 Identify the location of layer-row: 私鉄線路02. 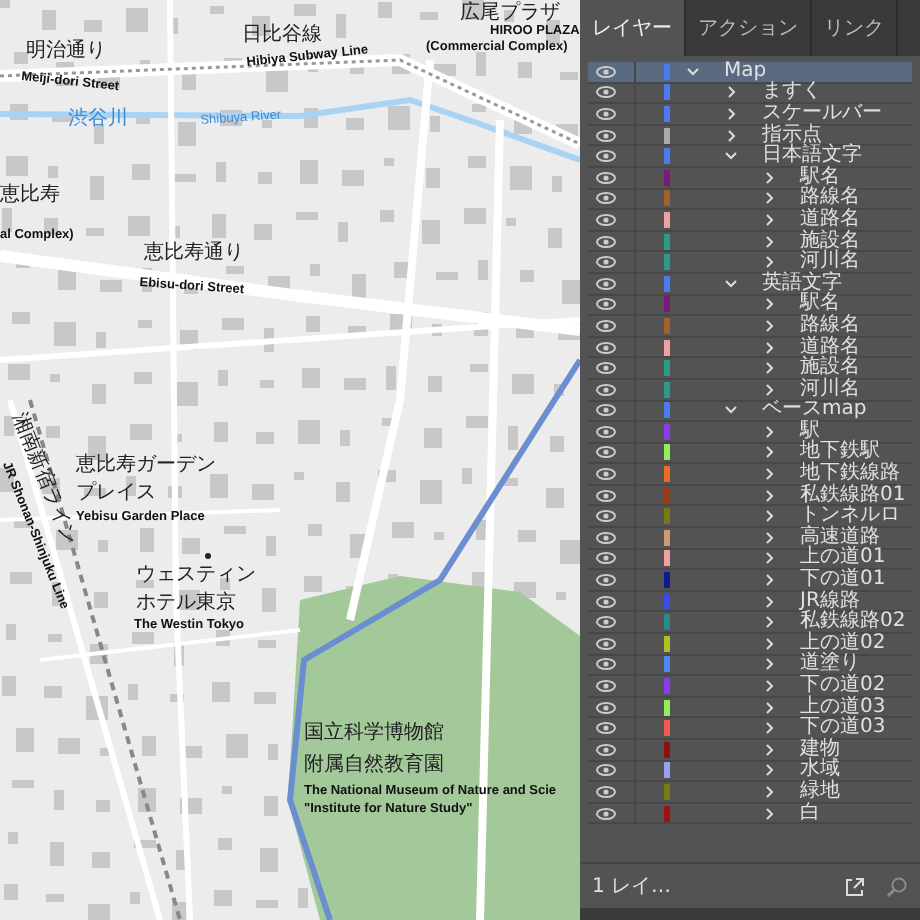
(750, 623).